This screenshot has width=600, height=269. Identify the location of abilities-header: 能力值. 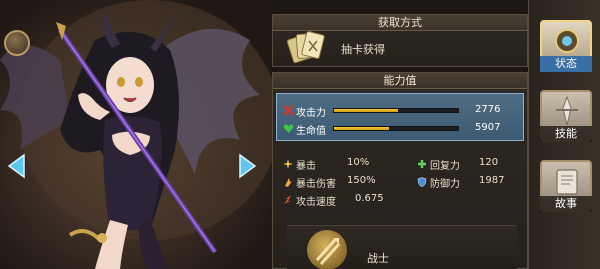
(400, 81).